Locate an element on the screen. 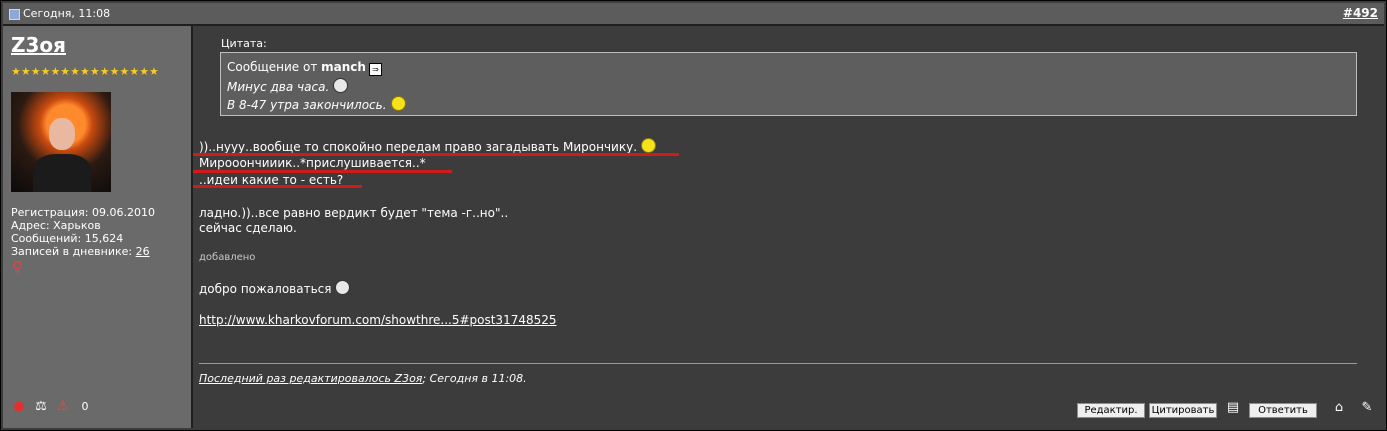 This screenshot has width=1387, height=431. post-date: Сегодня, 11:08 is located at coordinates (67, 13).